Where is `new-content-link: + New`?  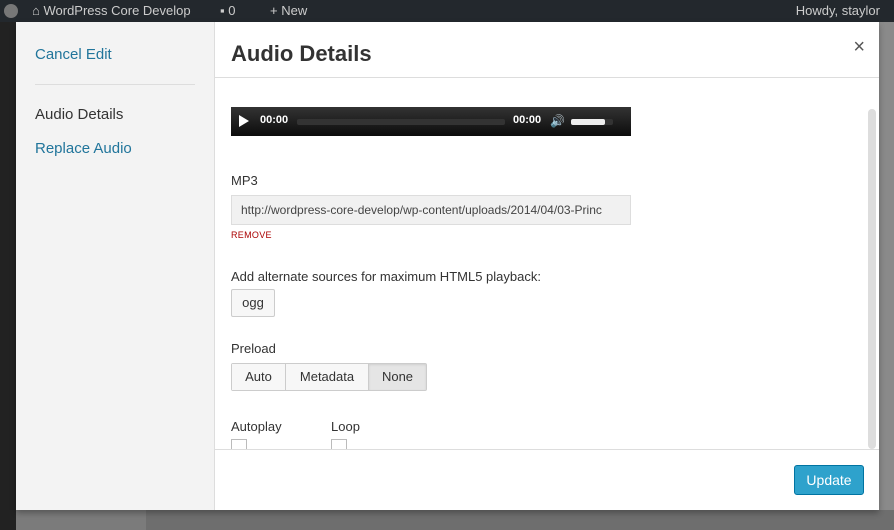
new-content-link: + New is located at coordinates (288, 11).